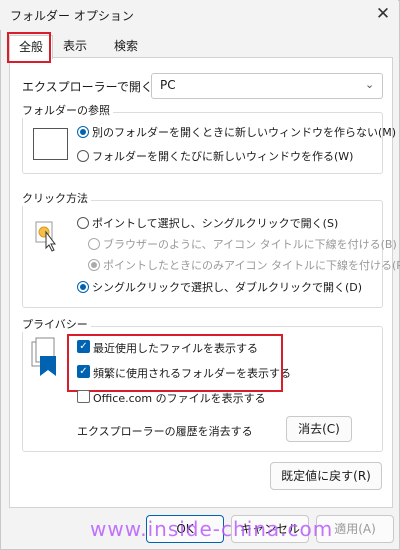  What do you see at coordinates (94, 244) in the screenshot?
I see `radio-underline-browser` at bounding box center [94, 244].